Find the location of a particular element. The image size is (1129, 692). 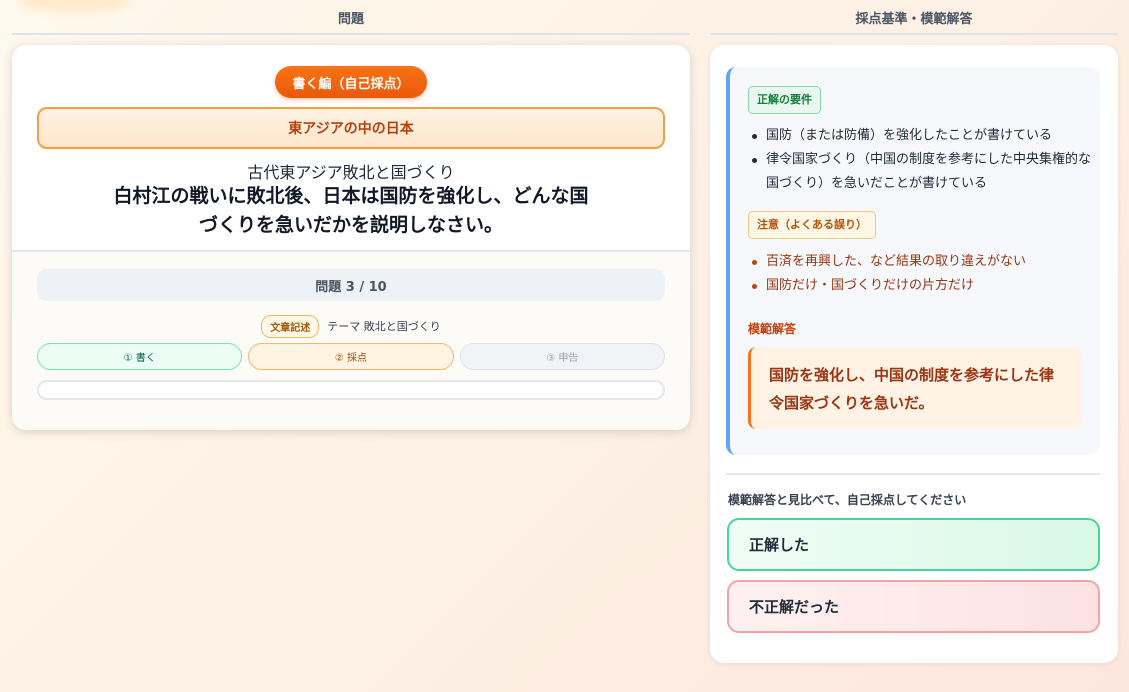

step-grade: ② 採点 is located at coordinates (351, 356).